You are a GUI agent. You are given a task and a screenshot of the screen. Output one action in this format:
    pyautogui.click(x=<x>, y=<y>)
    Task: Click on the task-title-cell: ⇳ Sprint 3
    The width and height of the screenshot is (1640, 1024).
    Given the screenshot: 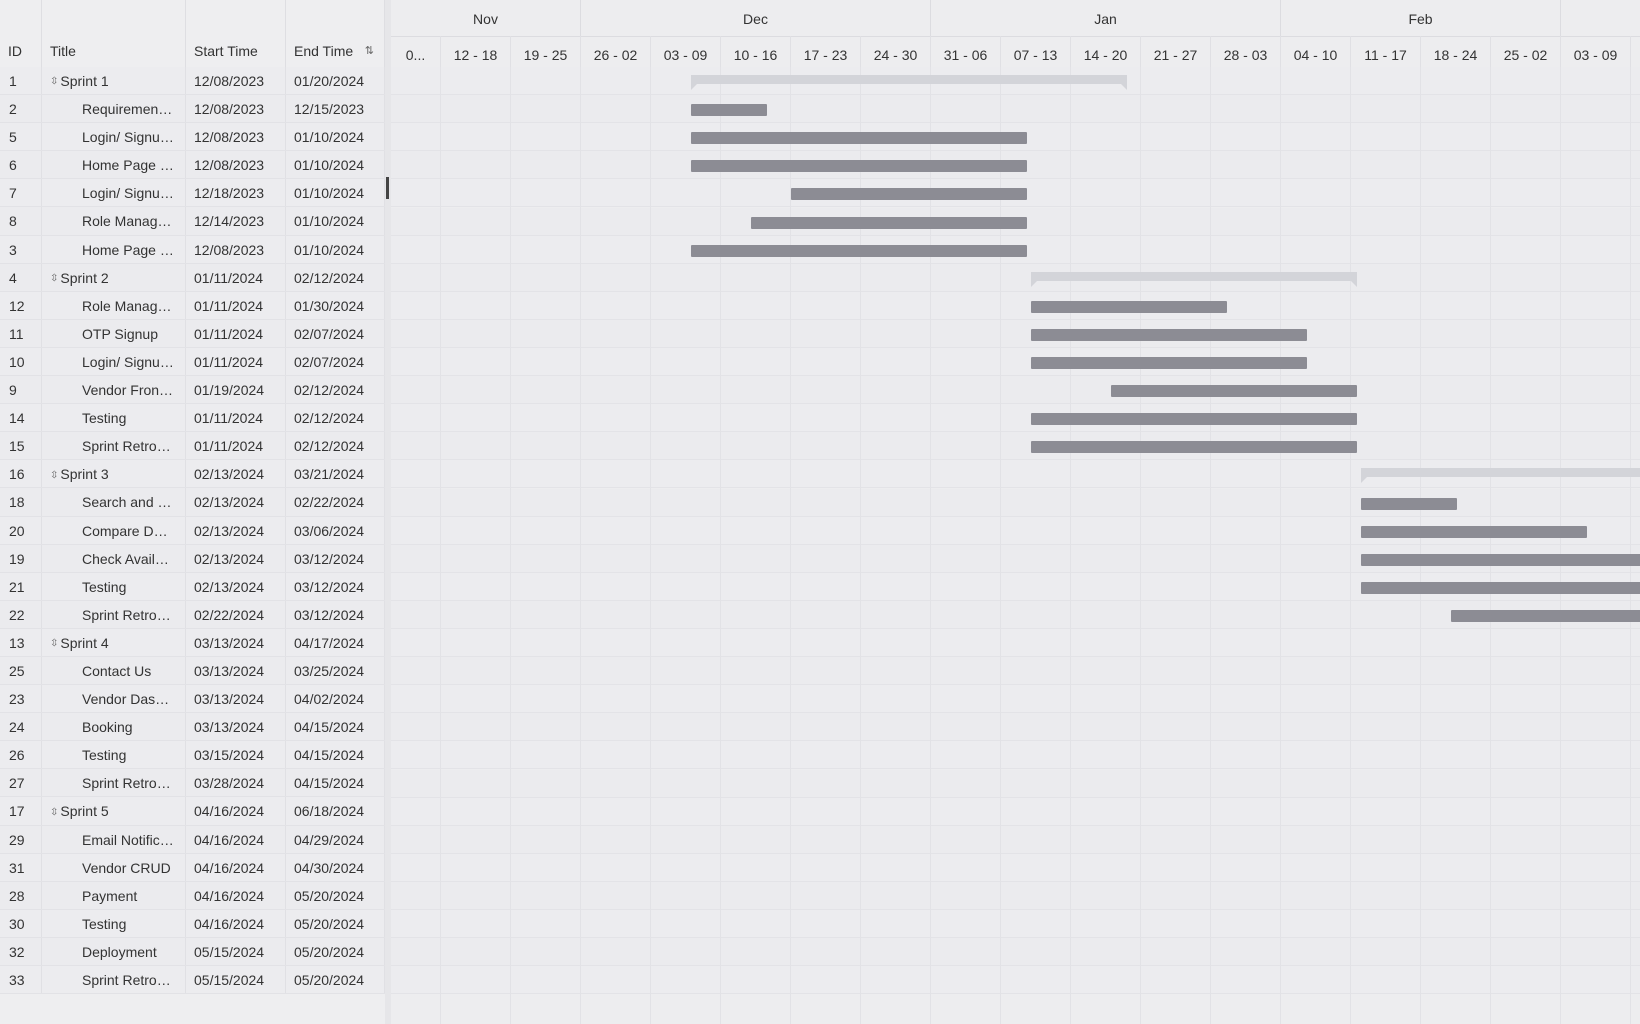 What is the action you would take?
    pyautogui.click(x=114, y=474)
    